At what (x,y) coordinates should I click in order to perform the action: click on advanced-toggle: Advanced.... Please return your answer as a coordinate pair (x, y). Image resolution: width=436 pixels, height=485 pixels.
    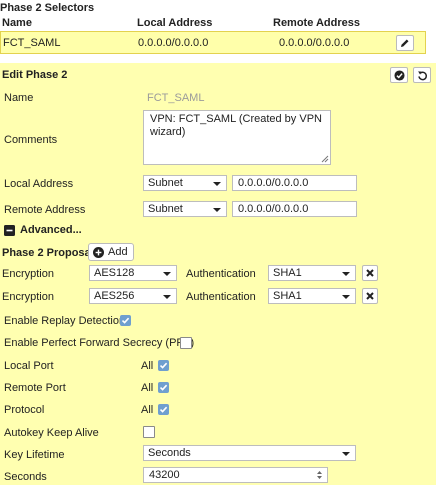
    Looking at the image, I should click on (43, 230).